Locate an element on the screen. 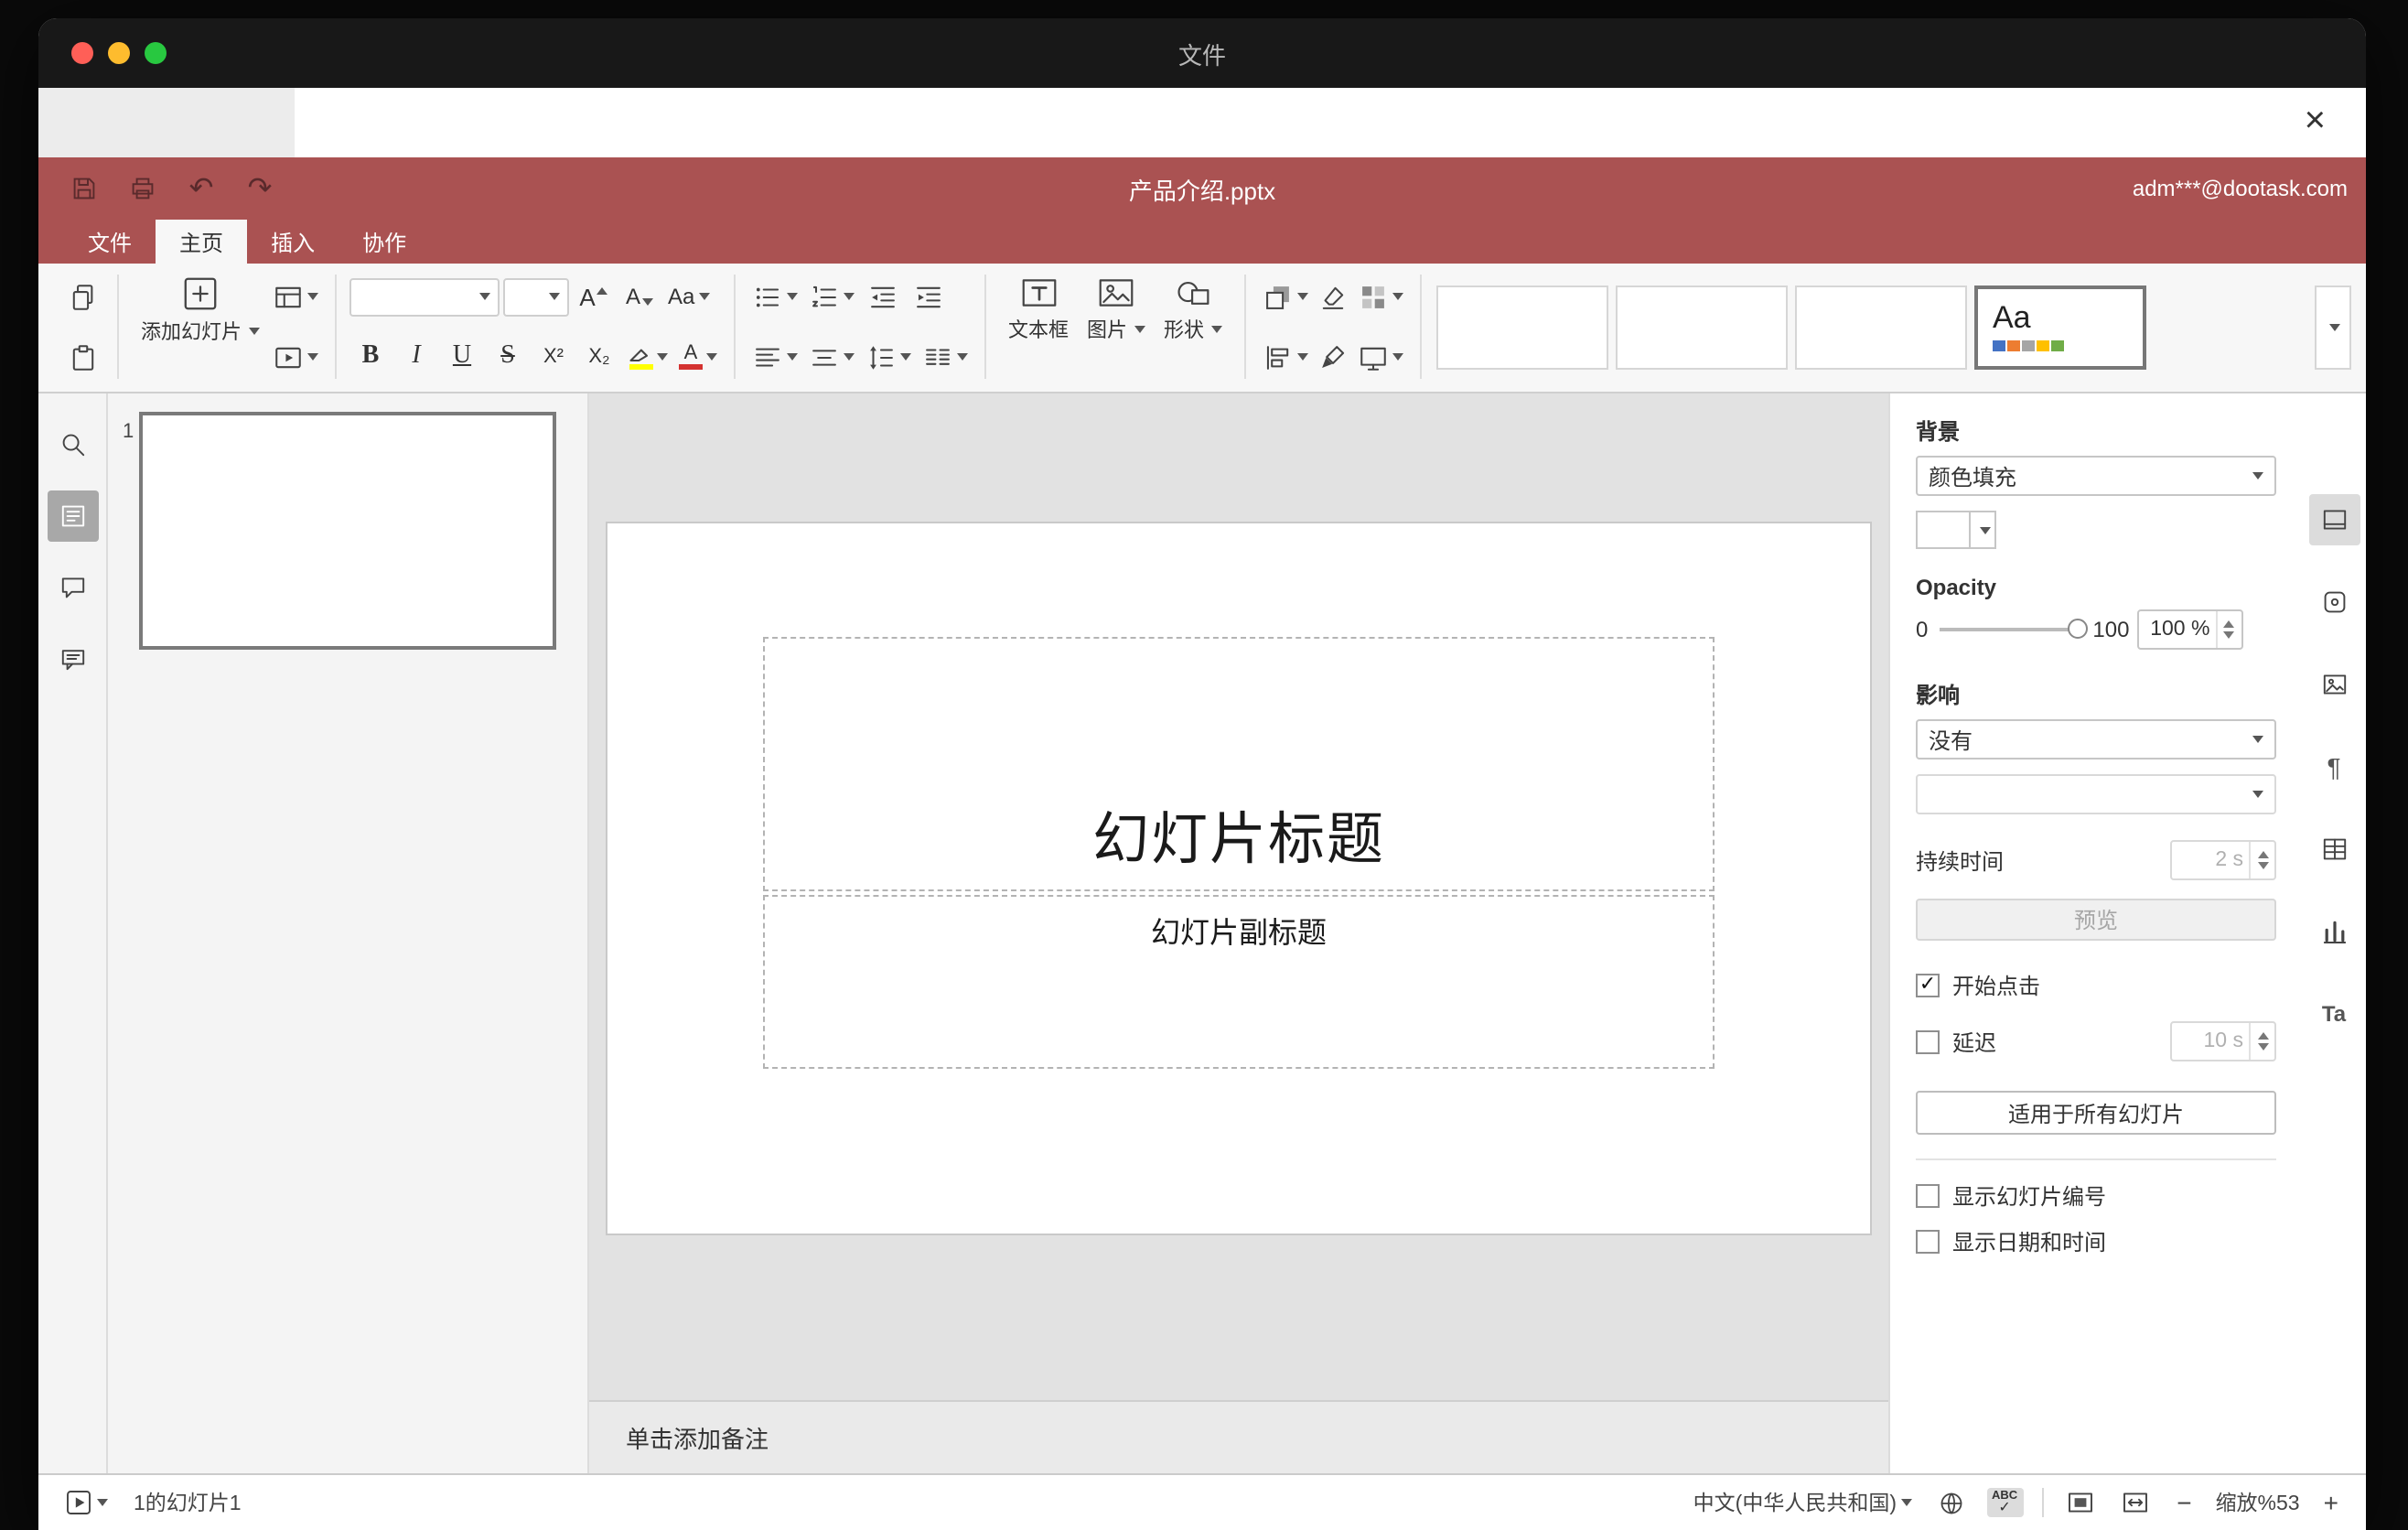 The height and width of the screenshot is (1530, 2408). zoom-out-button: − is located at coordinates (2184, 1502).